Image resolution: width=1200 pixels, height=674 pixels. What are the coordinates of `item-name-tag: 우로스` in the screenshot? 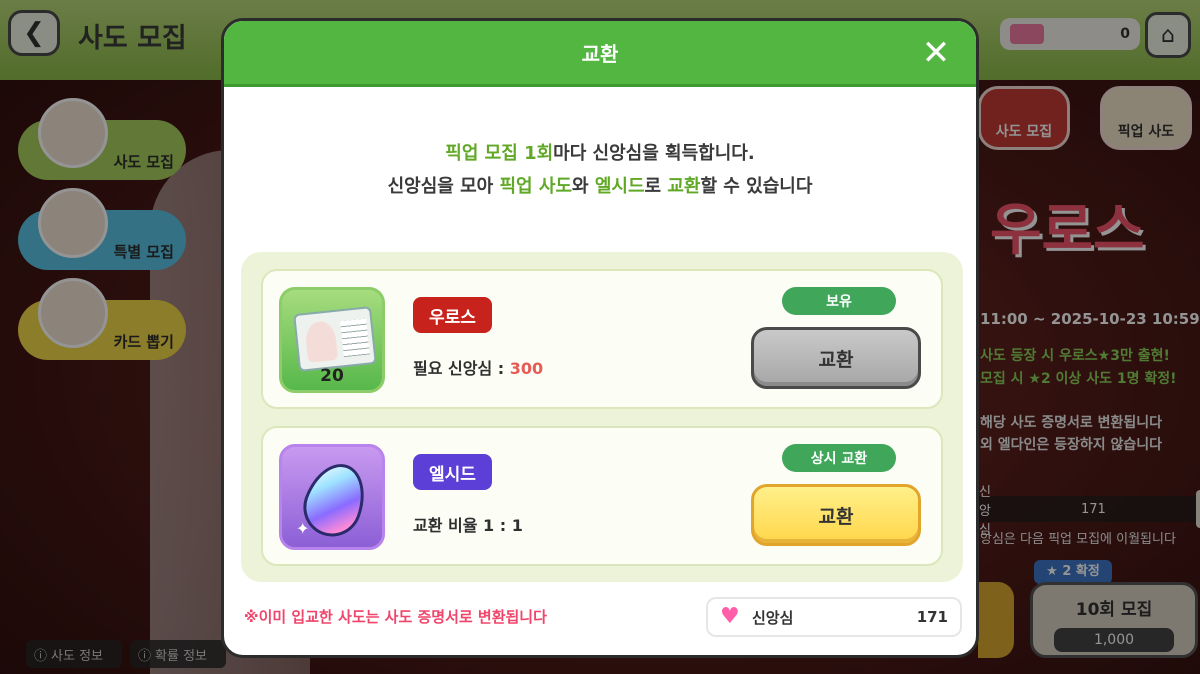 It's located at (452, 315).